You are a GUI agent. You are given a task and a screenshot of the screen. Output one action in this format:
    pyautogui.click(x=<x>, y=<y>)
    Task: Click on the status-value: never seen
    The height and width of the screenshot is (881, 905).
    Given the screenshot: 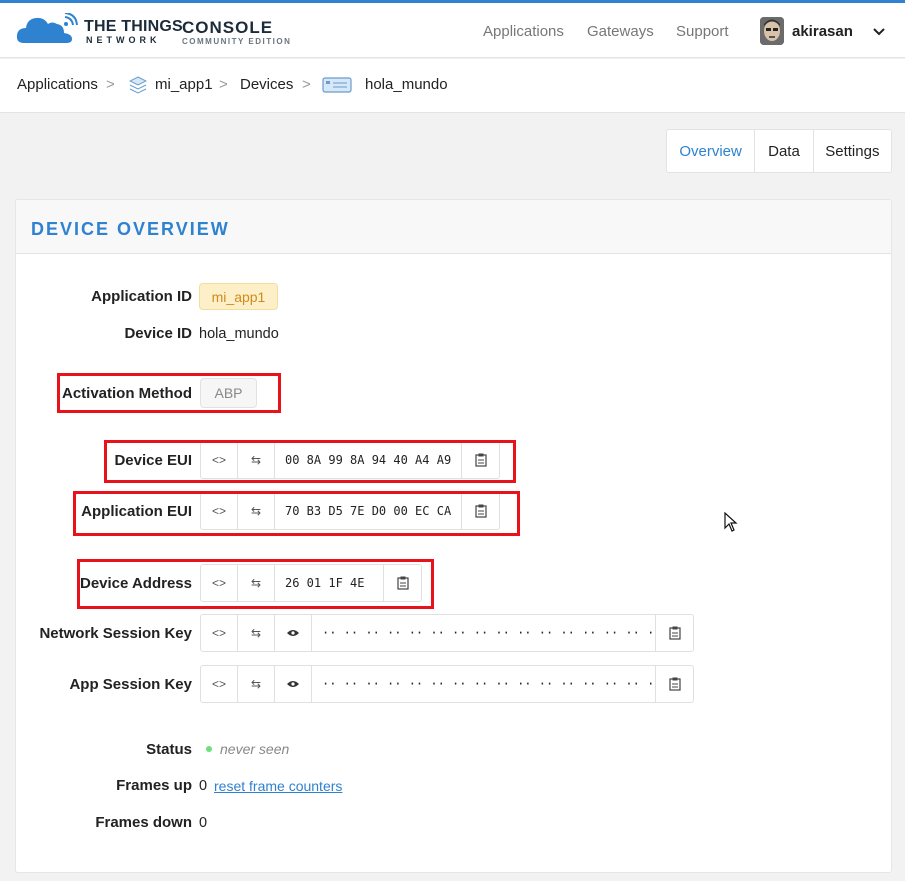 What is the action you would take?
    pyautogui.click(x=255, y=749)
    